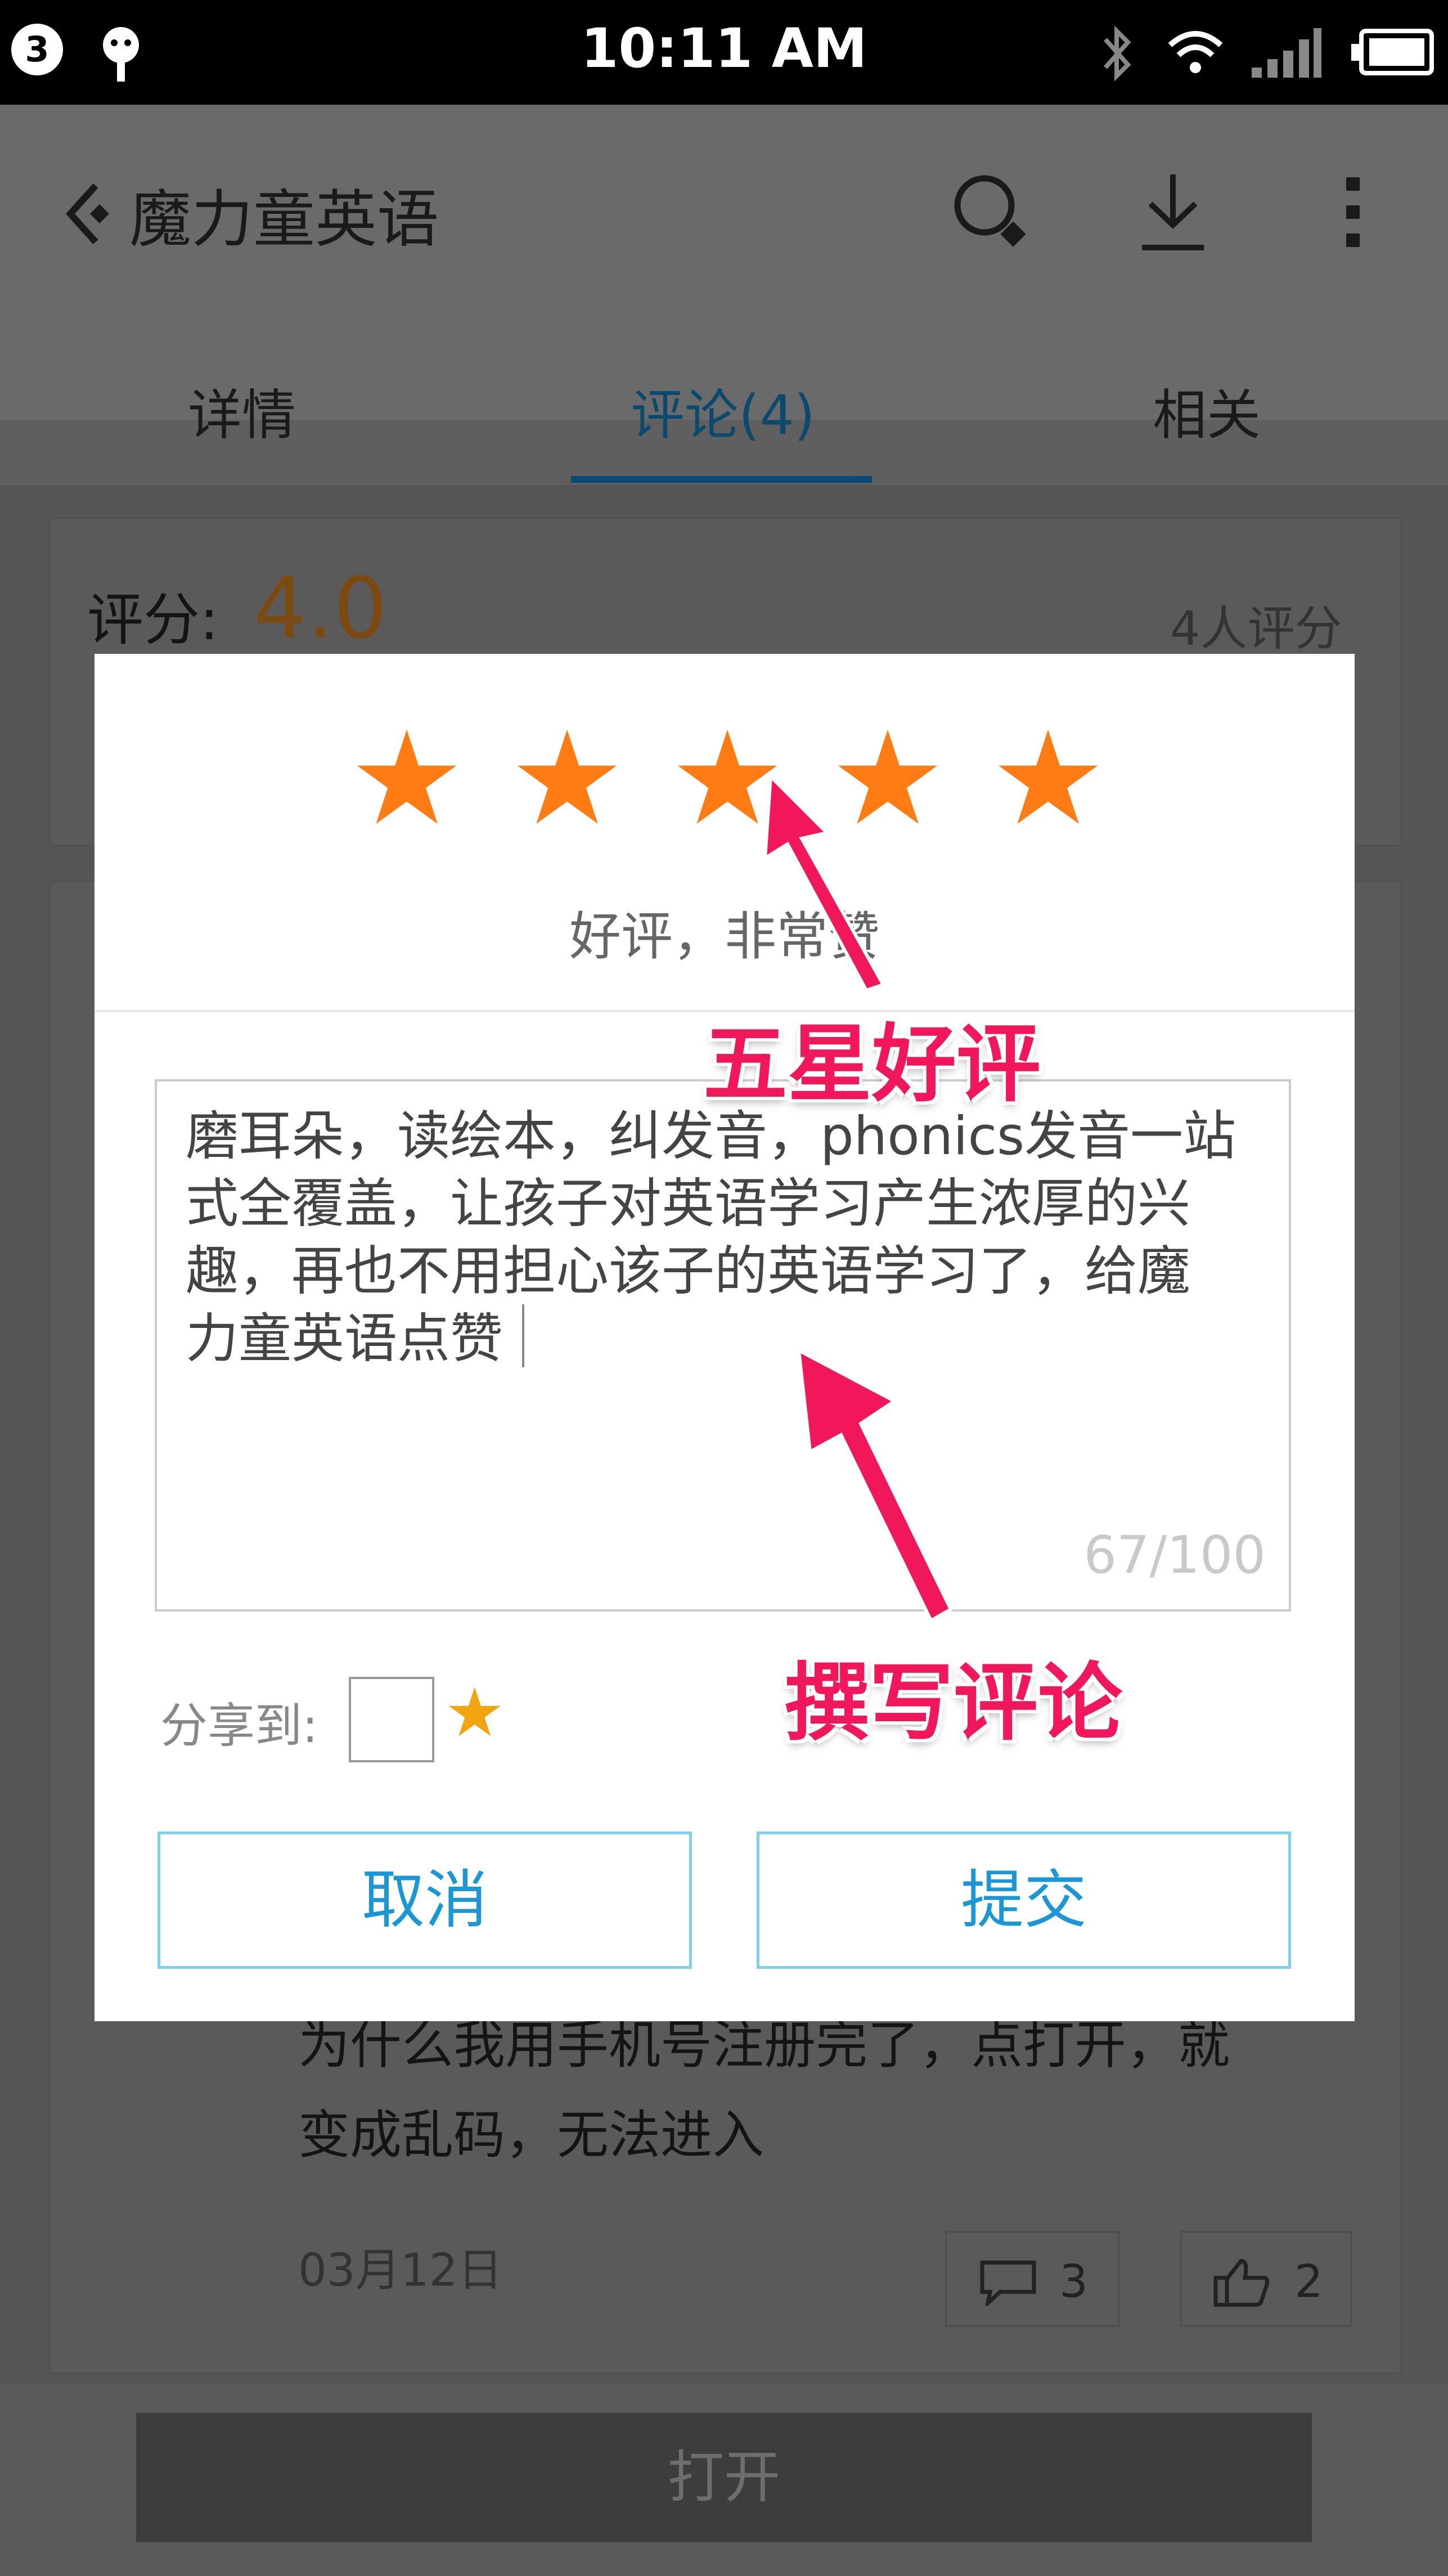  I want to click on status-bar: 3 10:11 AM, so click(724, 52).